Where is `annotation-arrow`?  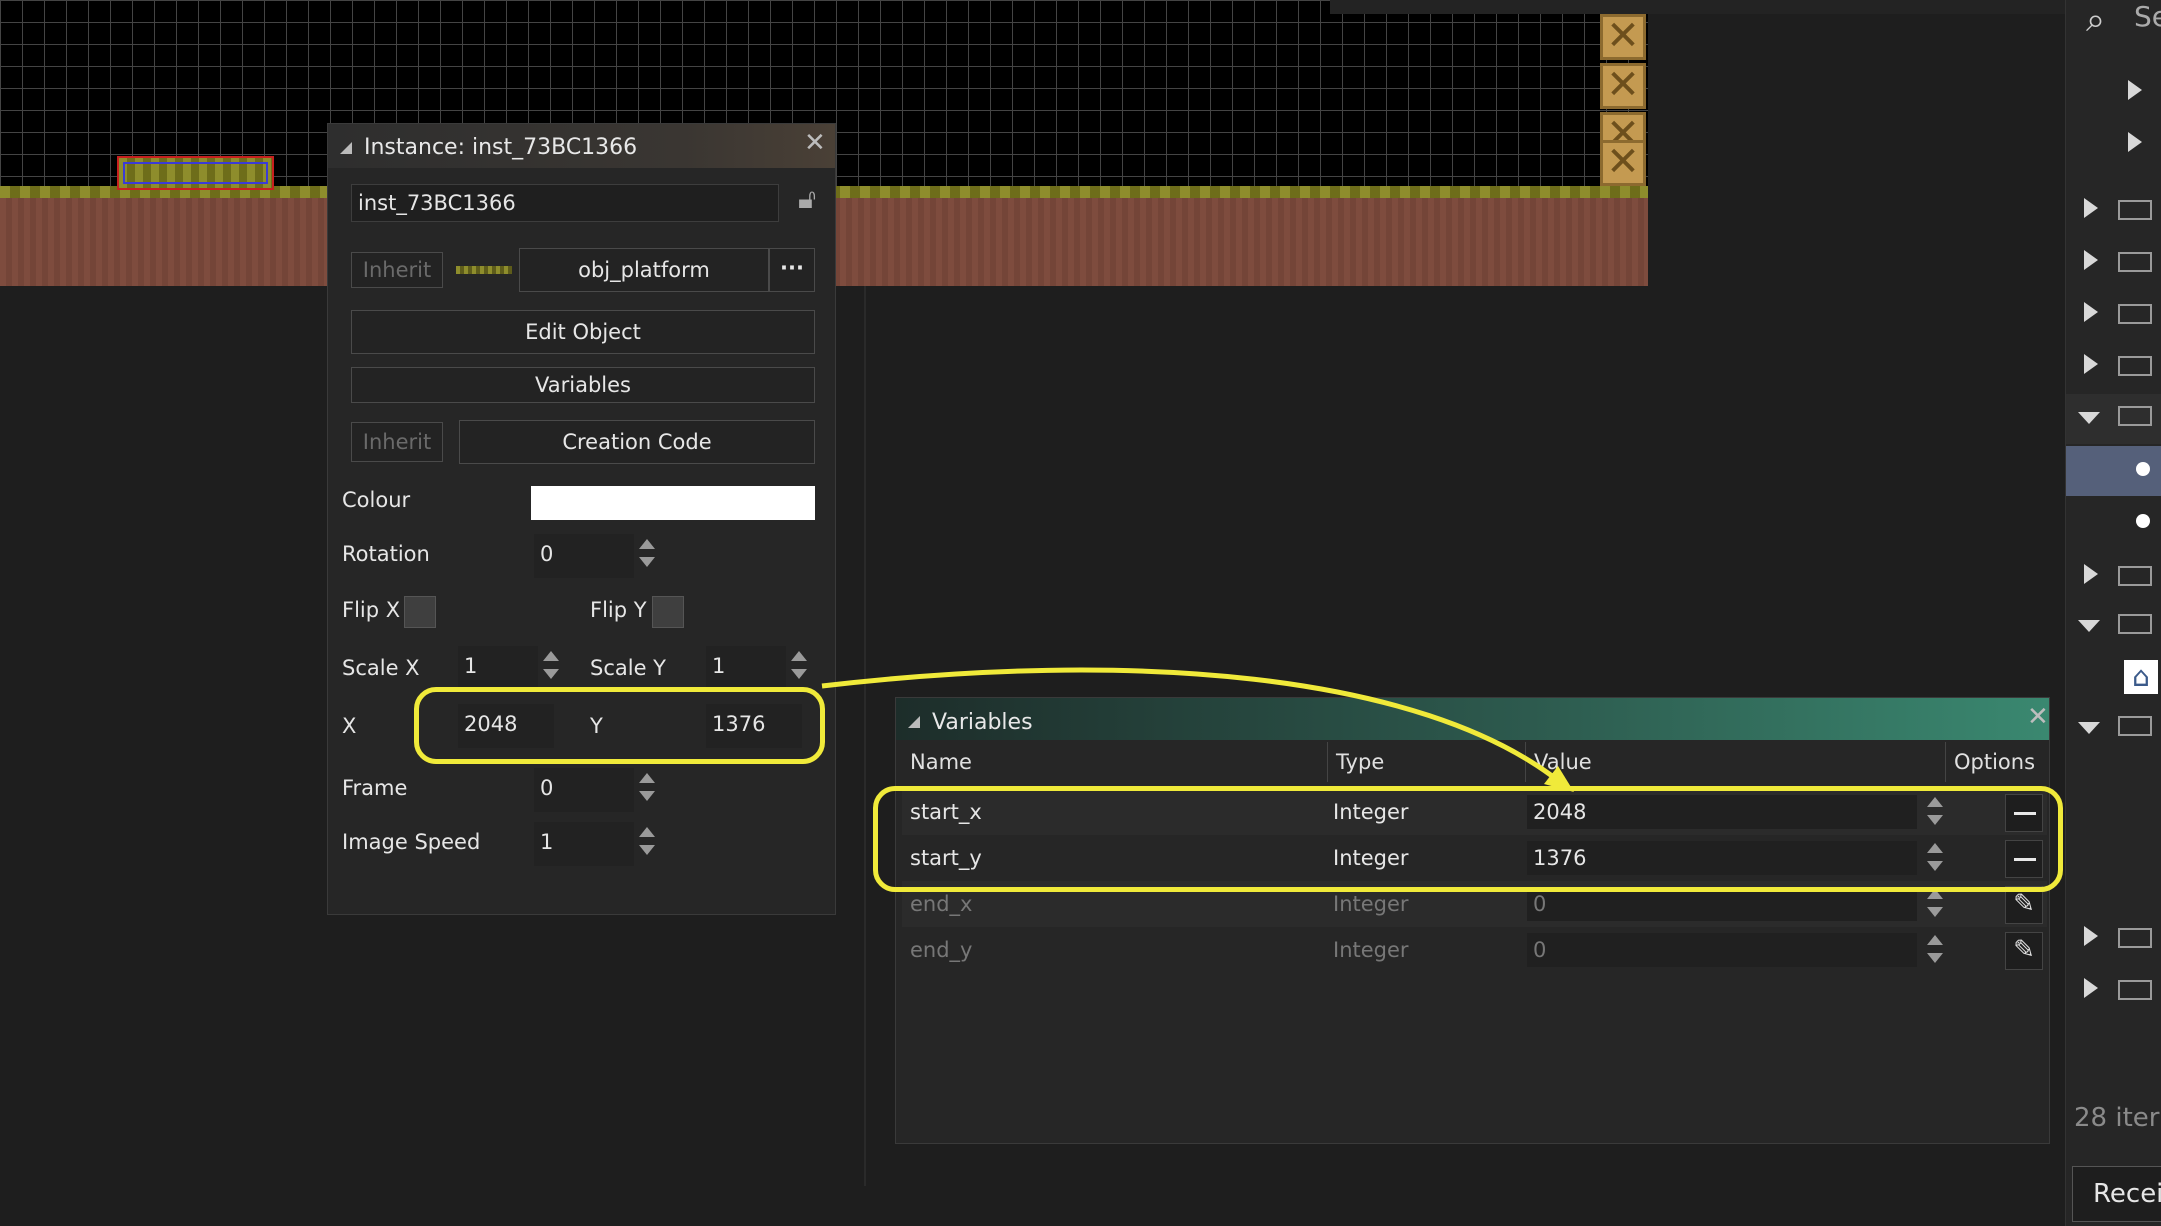
annotation-arrow is located at coordinates (1191, 725).